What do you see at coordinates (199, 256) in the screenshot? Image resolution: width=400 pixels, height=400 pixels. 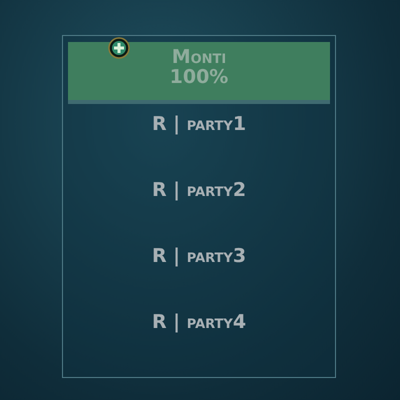 I see `party-slot: R | party3` at bounding box center [199, 256].